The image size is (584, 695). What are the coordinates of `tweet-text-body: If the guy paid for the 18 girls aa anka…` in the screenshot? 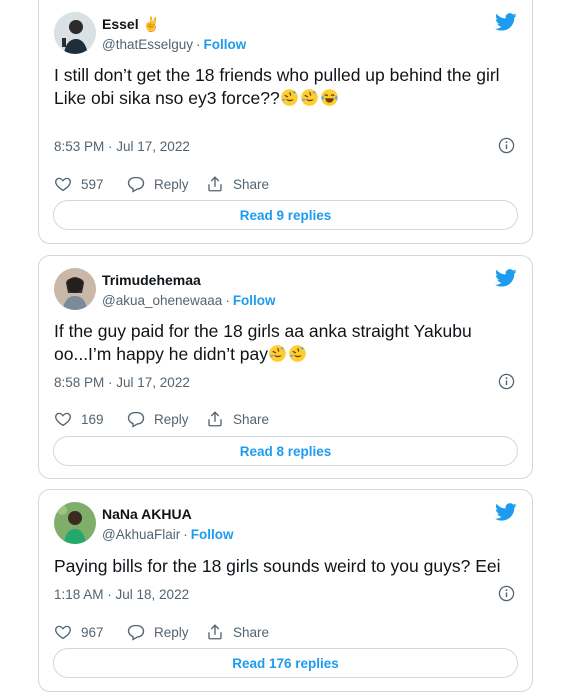 It's located at (263, 342).